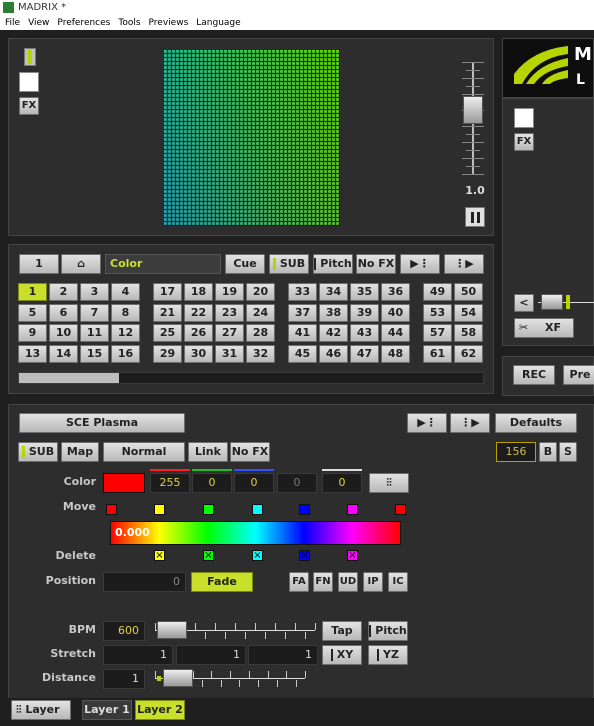 This screenshot has height=726, width=594. What do you see at coordinates (211, 655) in the screenshot?
I see `stretch-y-field: 1` at bounding box center [211, 655].